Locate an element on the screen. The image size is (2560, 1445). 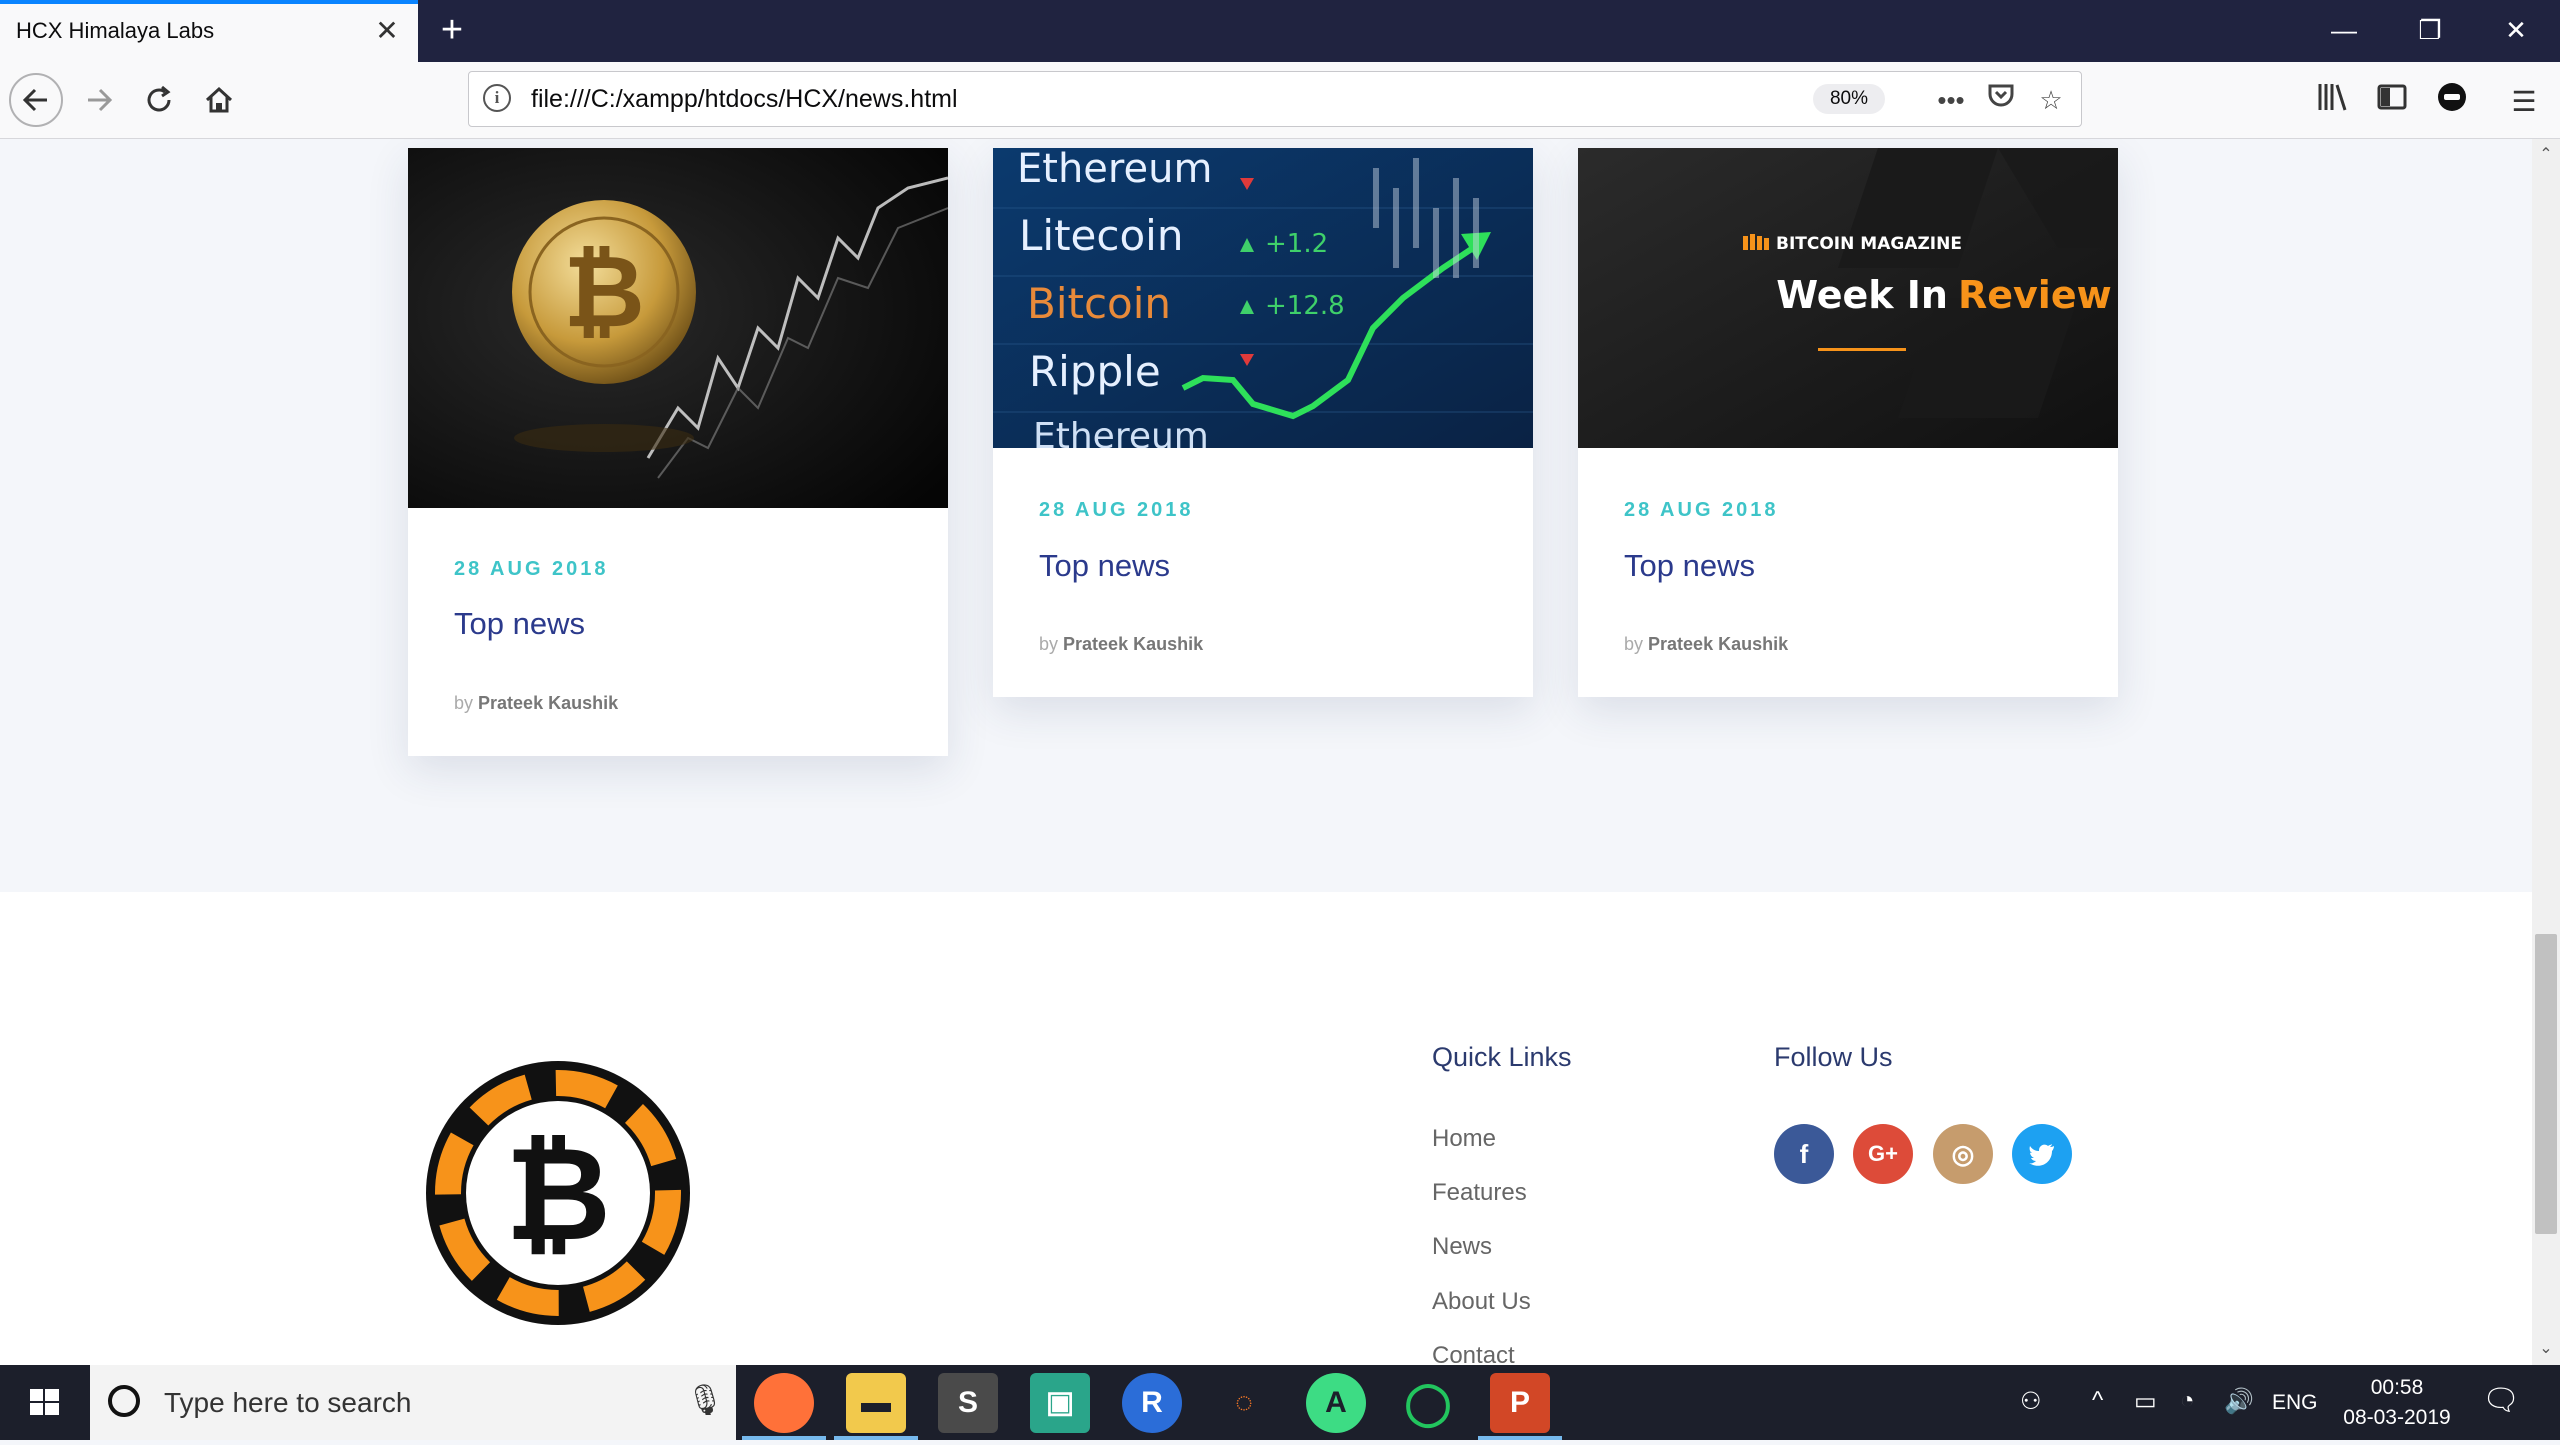
close-window-button: ✕ is located at coordinates (2516, 30).